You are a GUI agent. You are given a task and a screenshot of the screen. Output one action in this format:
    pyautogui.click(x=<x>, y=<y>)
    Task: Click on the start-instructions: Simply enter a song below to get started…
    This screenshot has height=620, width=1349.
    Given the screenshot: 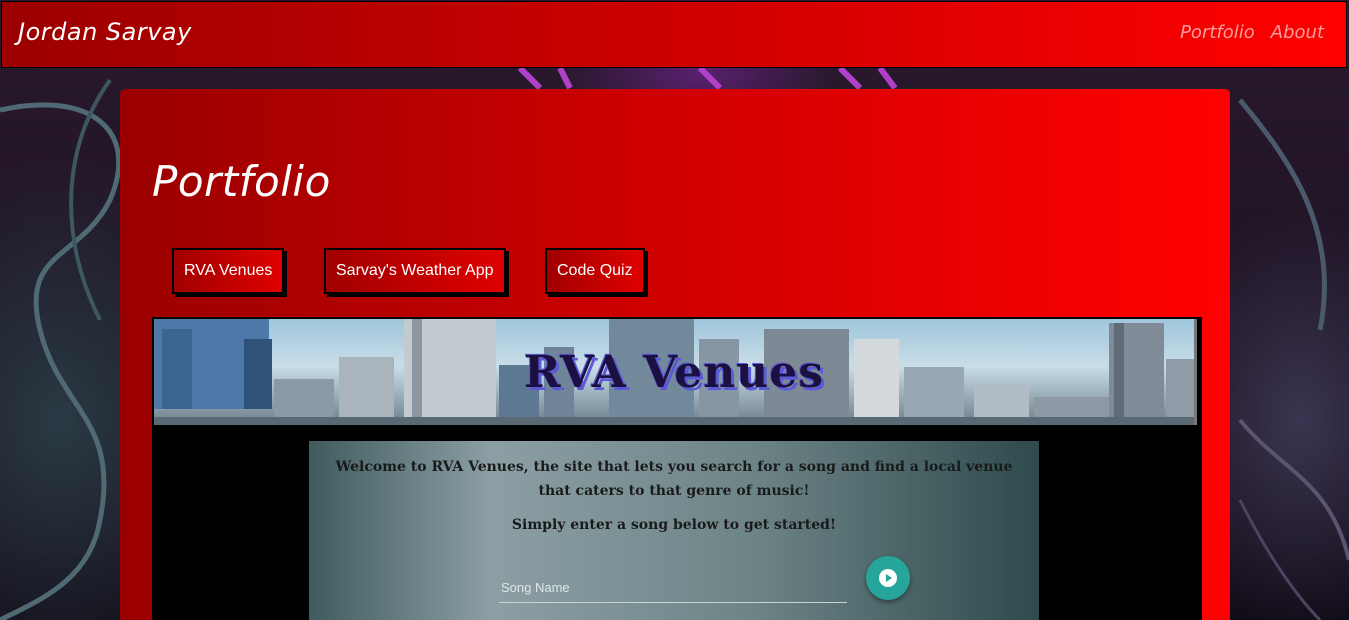 What is the action you would take?
    pyautogui.click(x=674, y=525)
    